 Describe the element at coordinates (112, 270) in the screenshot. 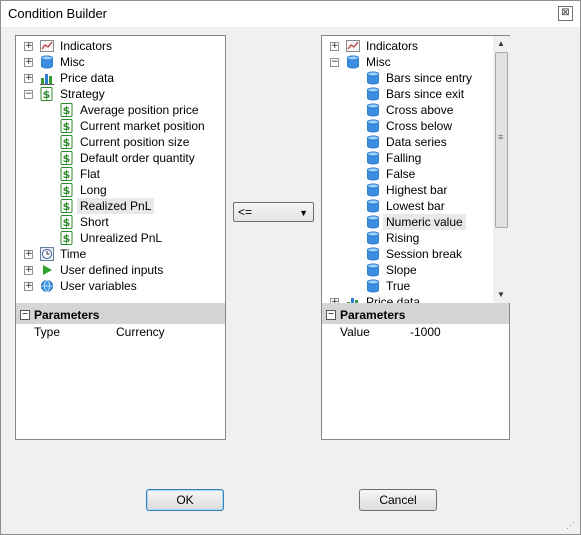

I see `tree-item-label: User defined inputs` at that location.